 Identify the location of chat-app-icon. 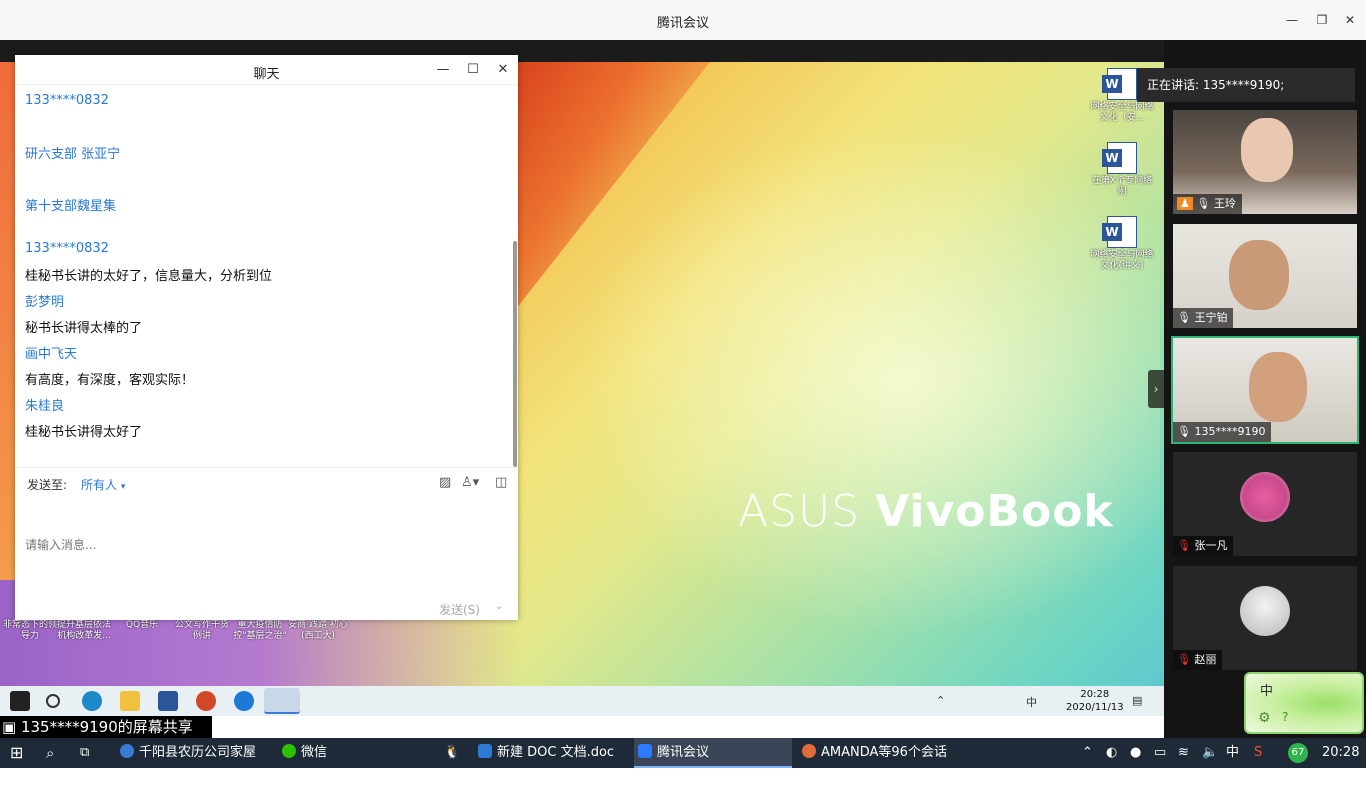
(809, 751).